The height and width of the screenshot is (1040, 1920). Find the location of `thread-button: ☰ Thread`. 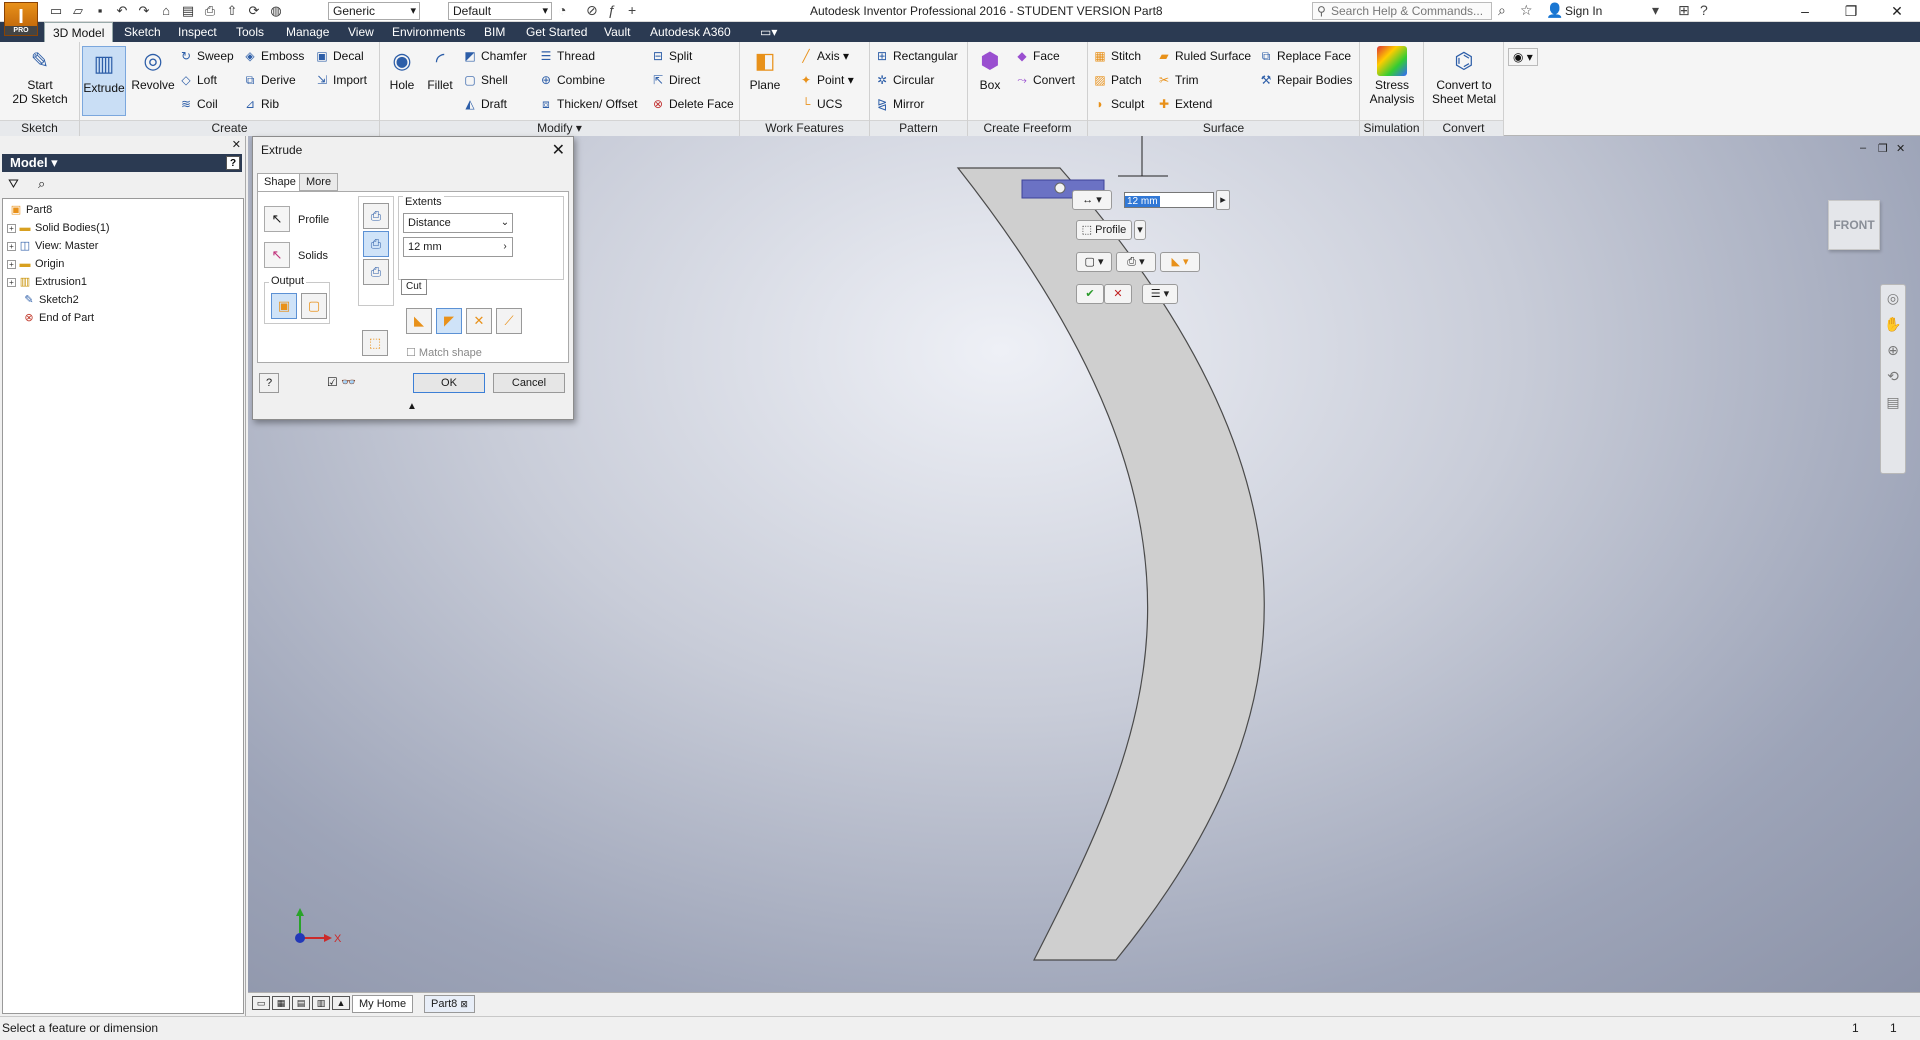

thread-button: ☰ Thread is located at coordinates (566, 56).